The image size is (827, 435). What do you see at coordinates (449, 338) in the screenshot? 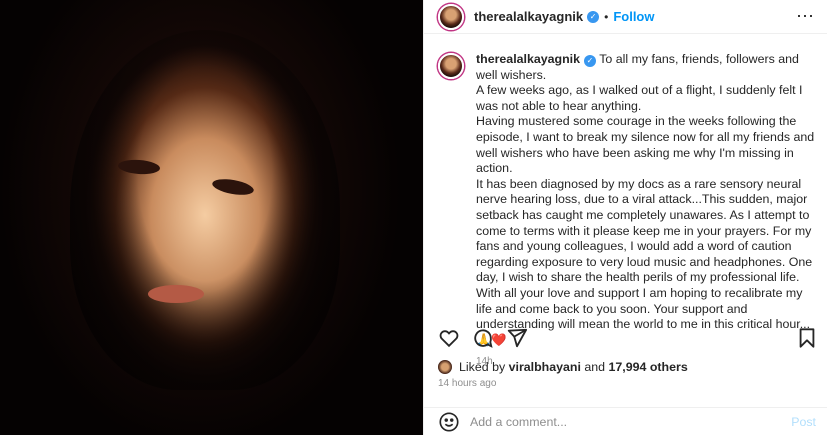
I see `heart-icon` at bounding box center [449, 338].